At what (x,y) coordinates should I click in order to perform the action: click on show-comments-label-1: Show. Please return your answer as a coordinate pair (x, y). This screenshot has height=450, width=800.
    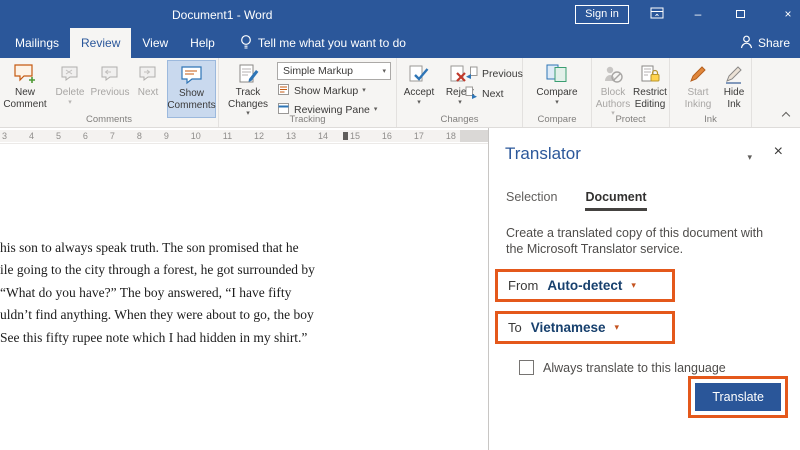
    Looking at the image, I should click on (191, 93).